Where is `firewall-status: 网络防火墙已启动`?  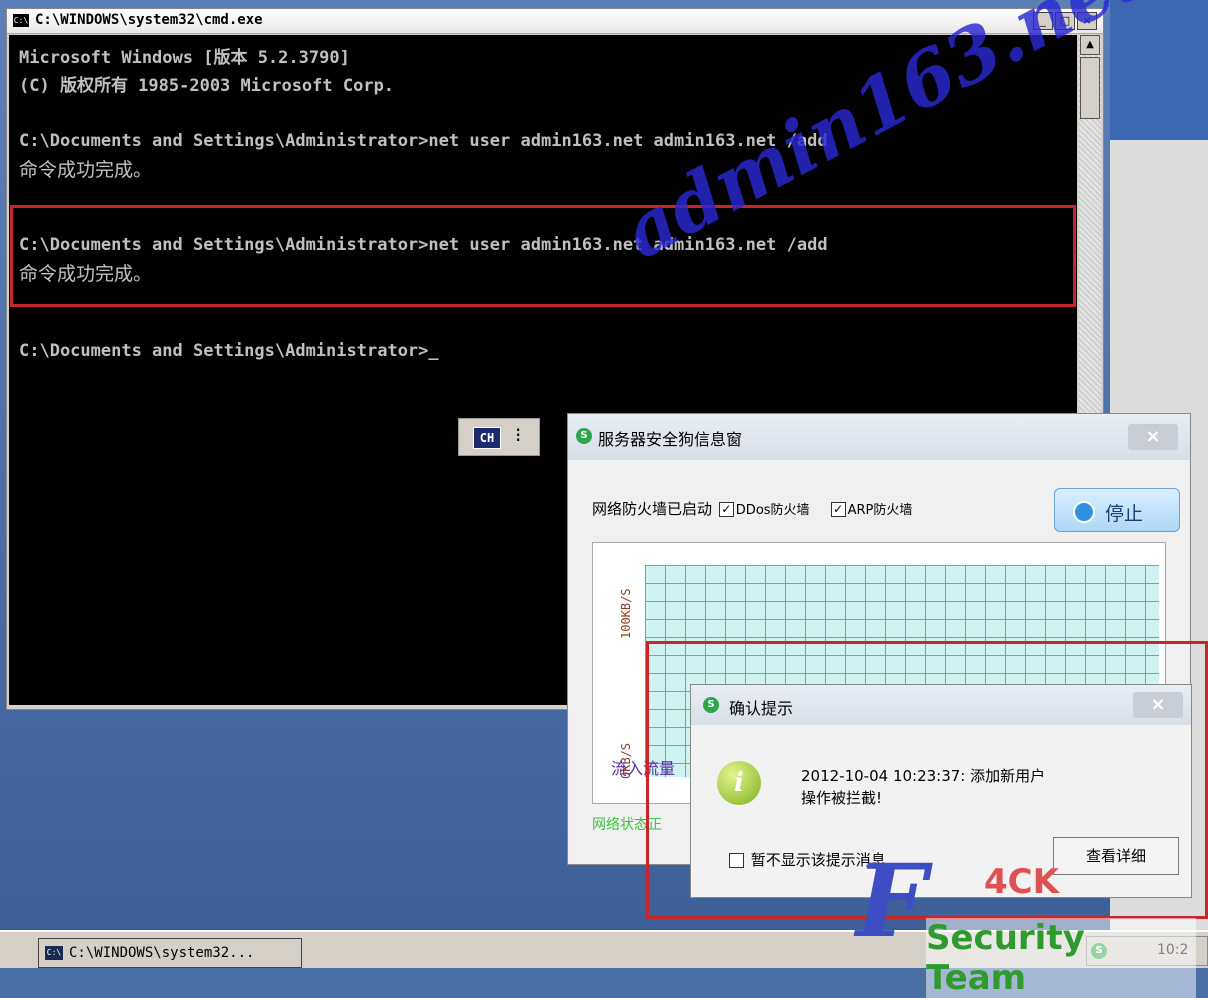
firewall-status: 网络防火墙已启动 is located at coordinates (652, 509).